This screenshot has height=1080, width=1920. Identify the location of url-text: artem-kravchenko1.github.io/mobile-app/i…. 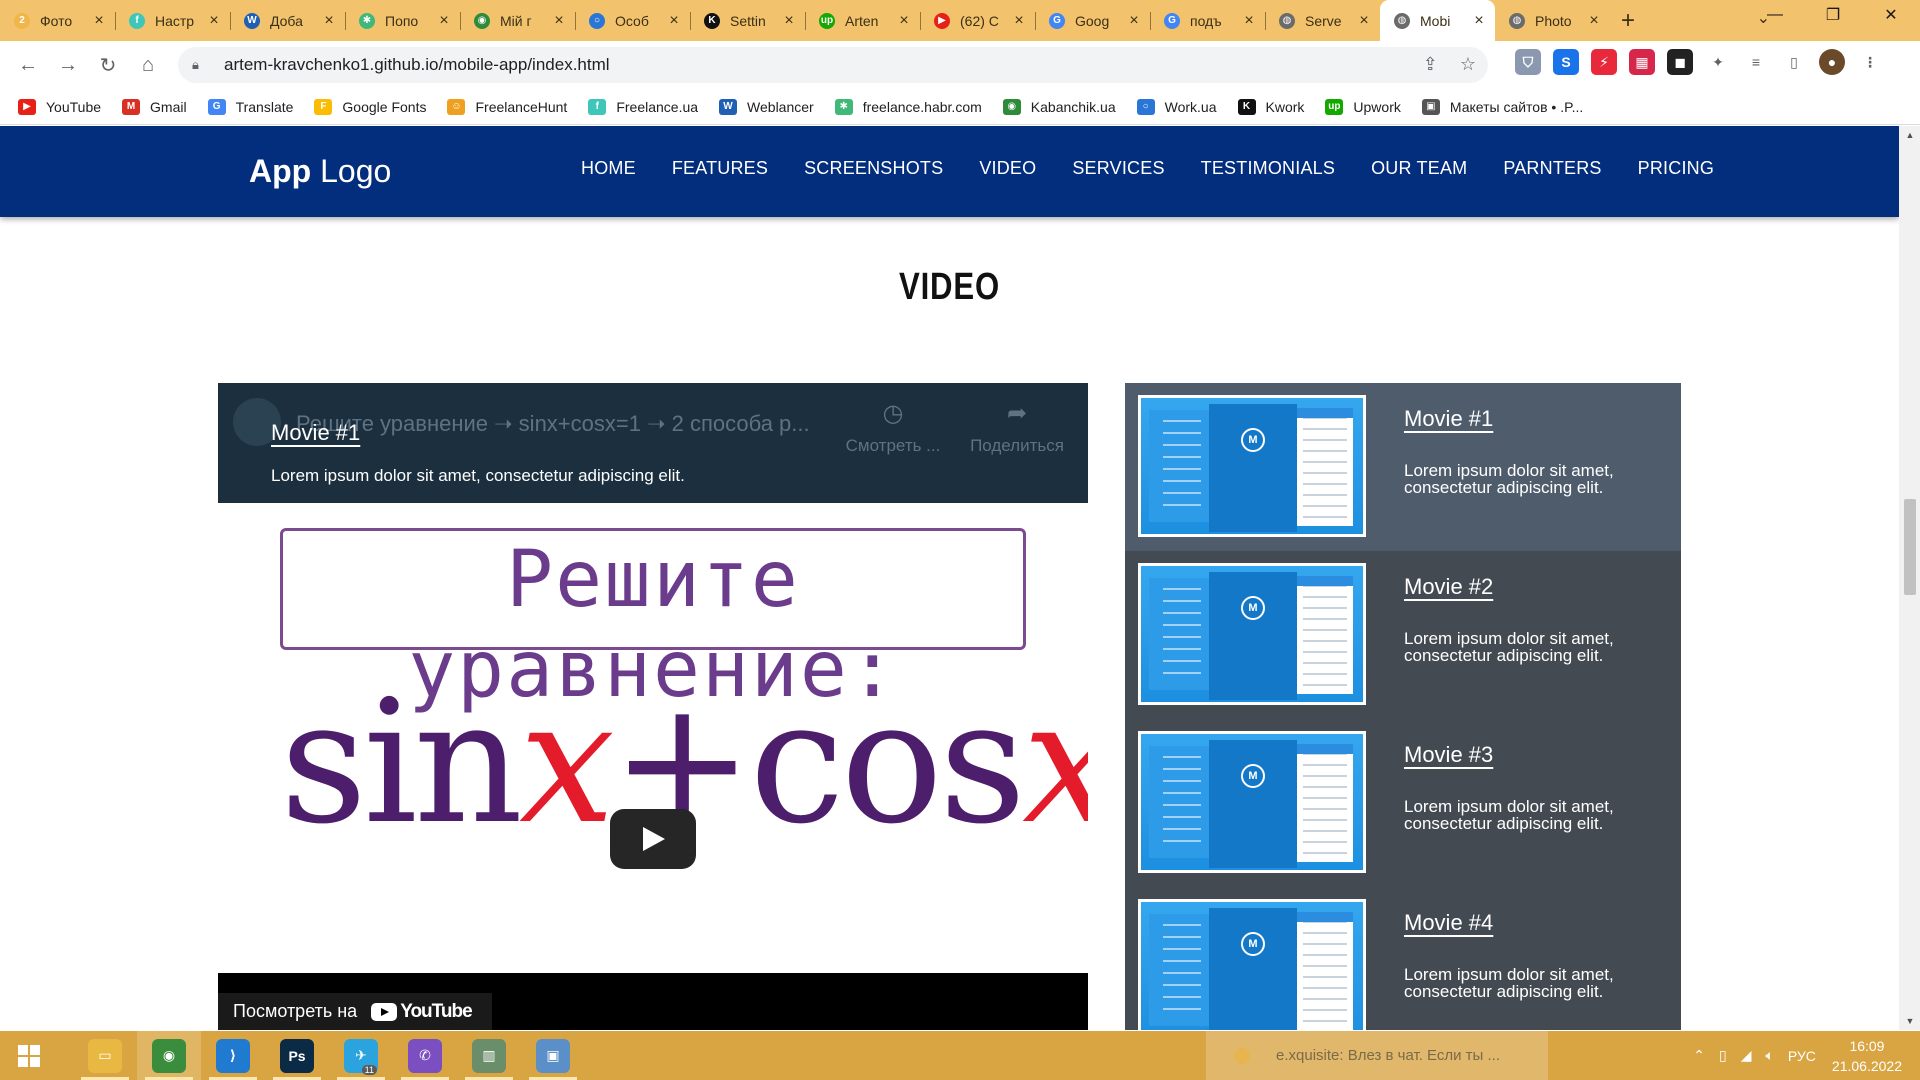
(417, 65).